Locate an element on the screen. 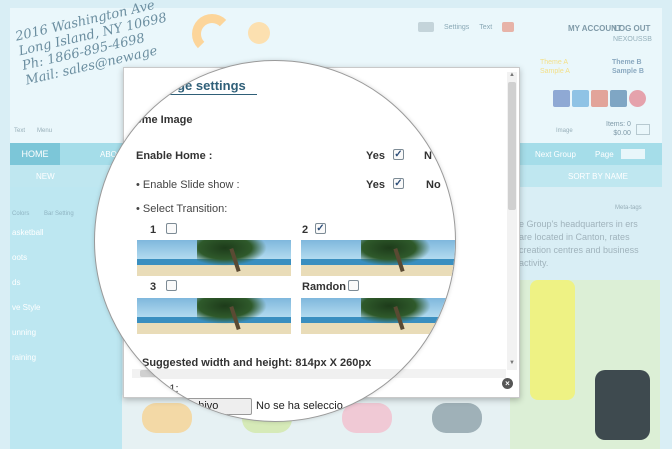  sidebar-item-kids: ds is located at coordinates (16, 282).